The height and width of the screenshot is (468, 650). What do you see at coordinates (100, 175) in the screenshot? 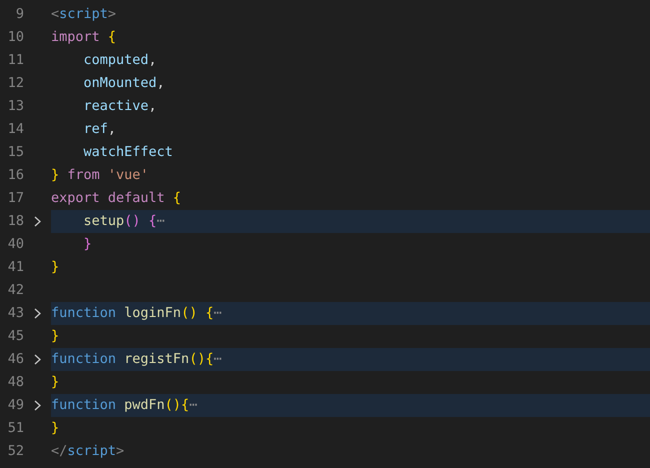
I see `code-line: } from 'vue'` at bounding box center [100, 175].